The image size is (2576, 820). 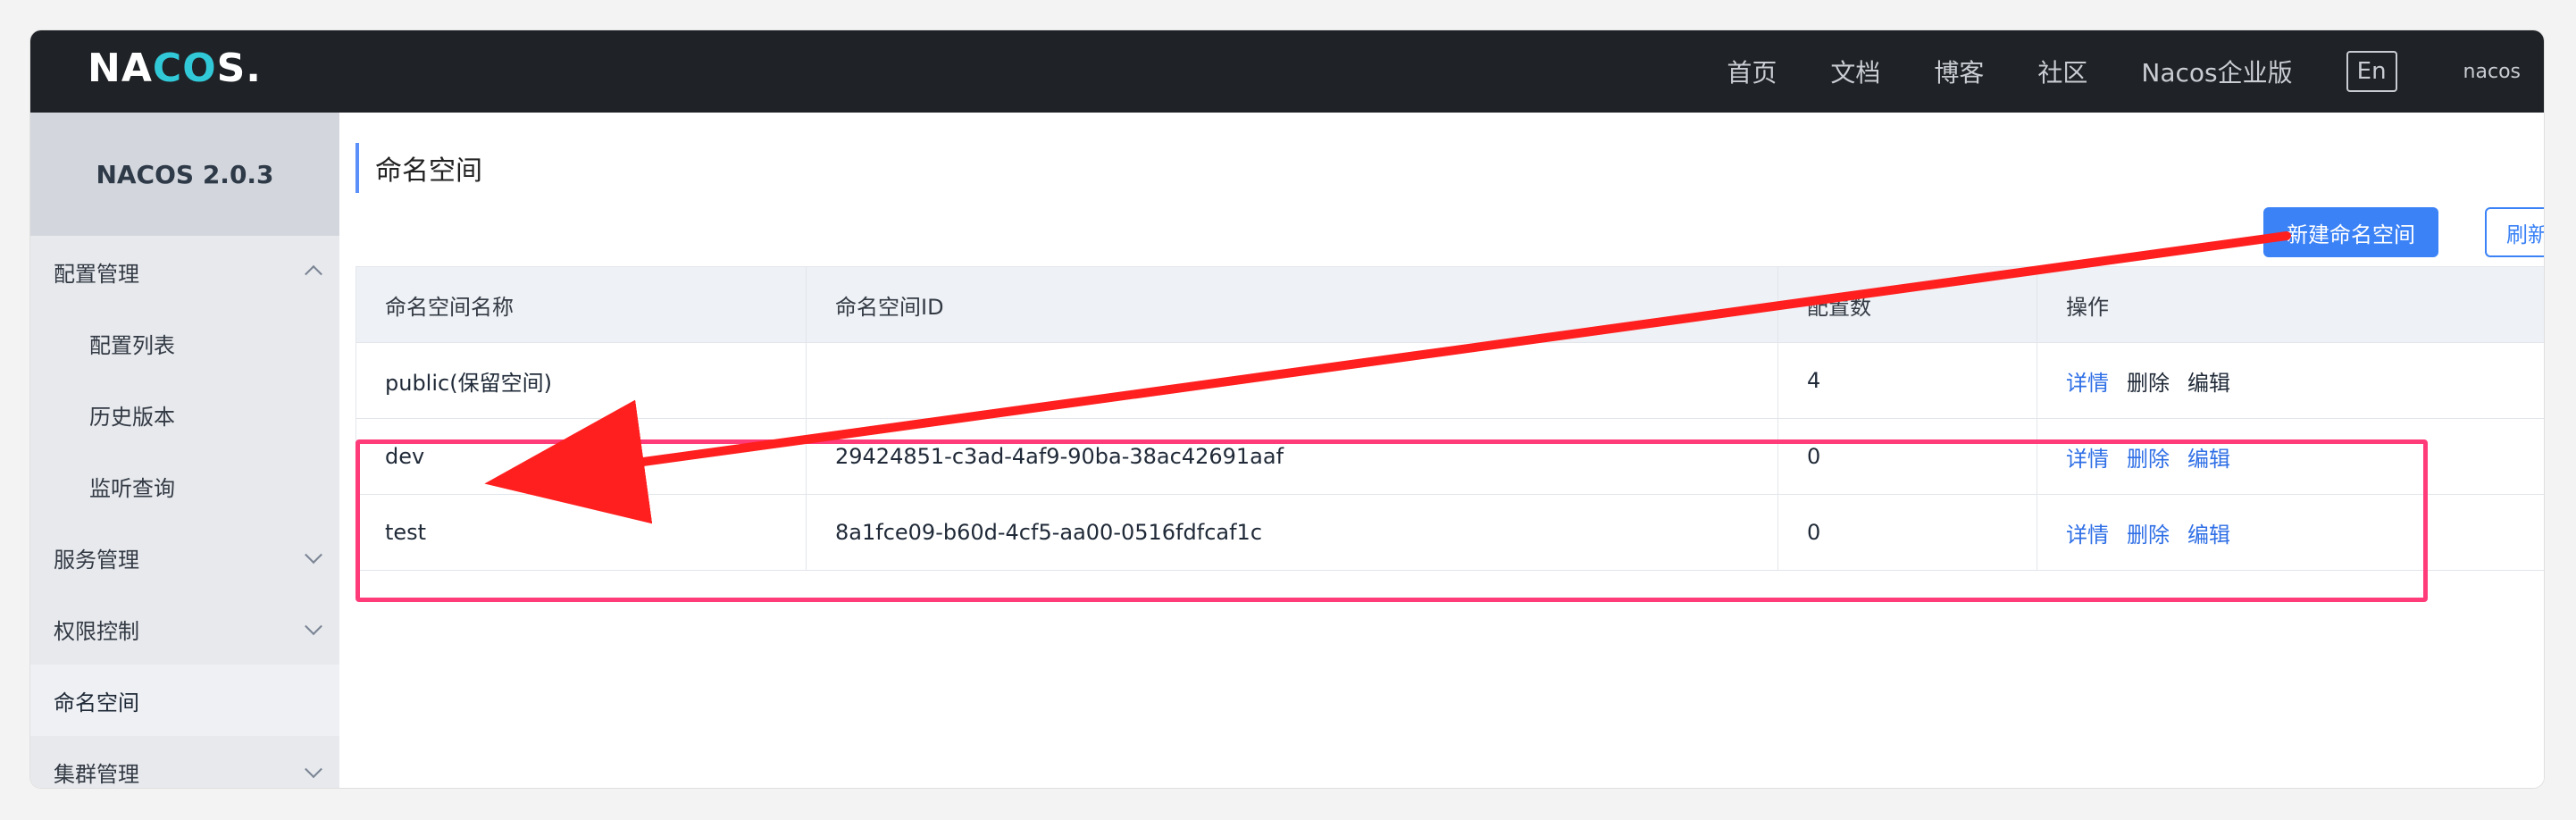 What do you see at coordinates (2135, 71) in the screenshot?
I see `top-nav-links: 首页 文档 博客 社区 Nacos企业版 En nacos` at bounding box center [2135, 71].